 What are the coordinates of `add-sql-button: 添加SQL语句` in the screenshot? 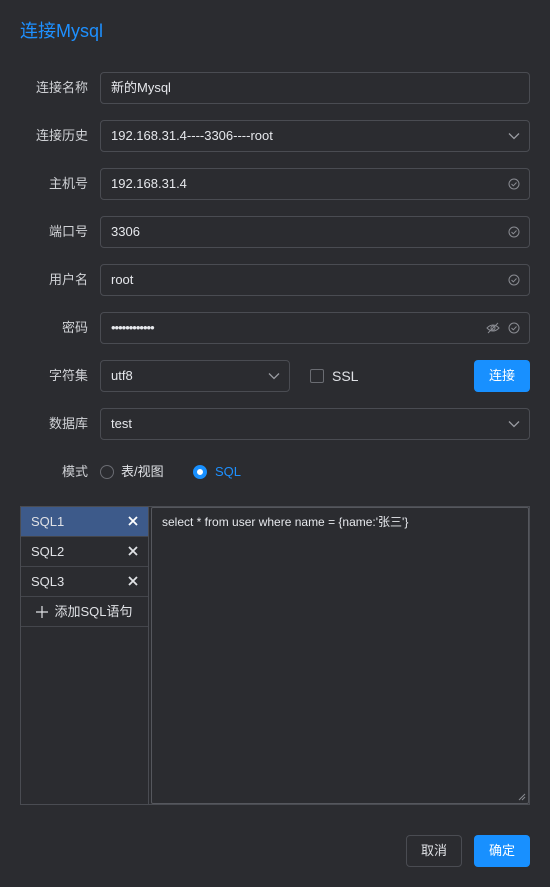 It's located at (84, 612).